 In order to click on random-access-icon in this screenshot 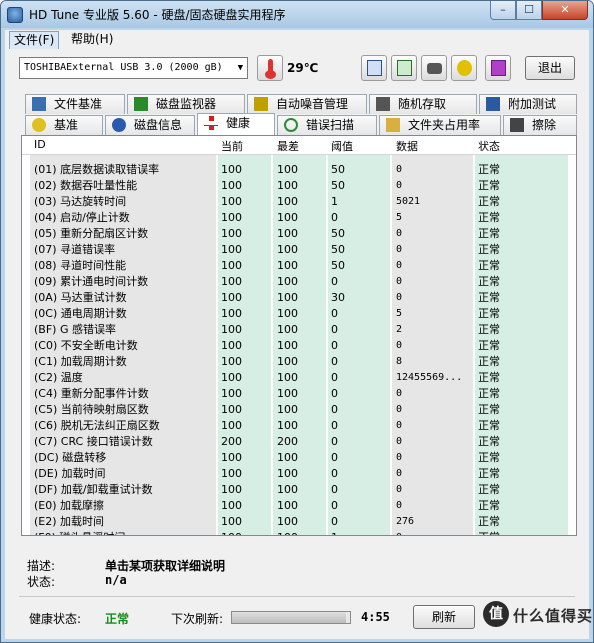, I will do `click(383, 104)`.